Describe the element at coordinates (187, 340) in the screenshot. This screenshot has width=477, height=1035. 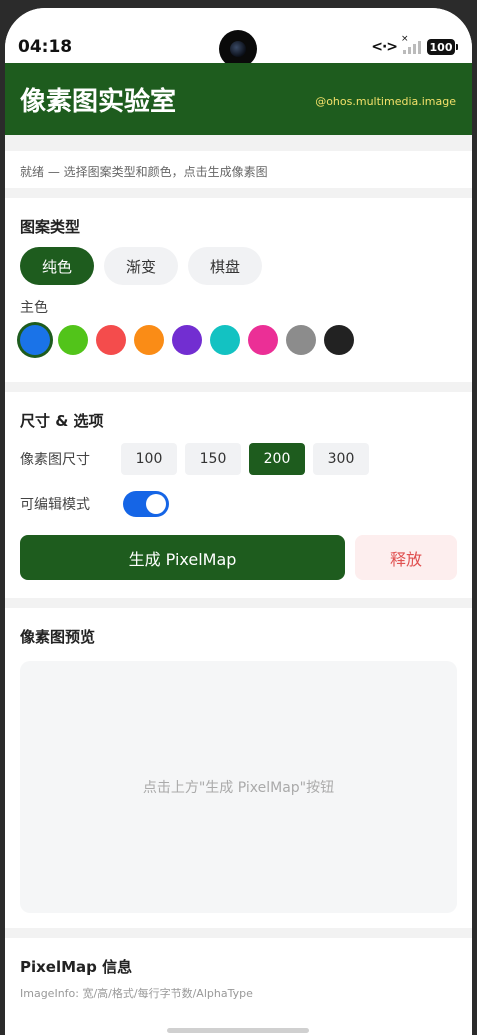
I see `color-swatch-purple` at that location.